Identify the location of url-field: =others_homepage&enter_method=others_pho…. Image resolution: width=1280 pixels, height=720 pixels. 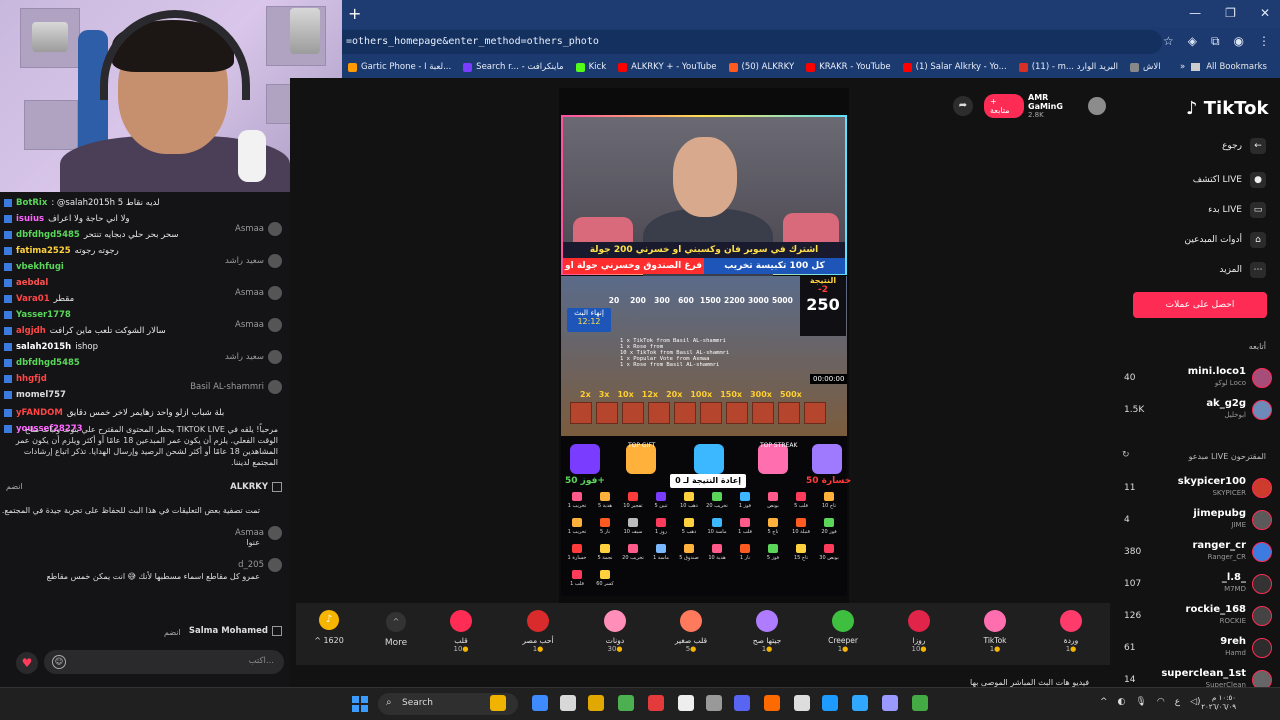
(752, 42).